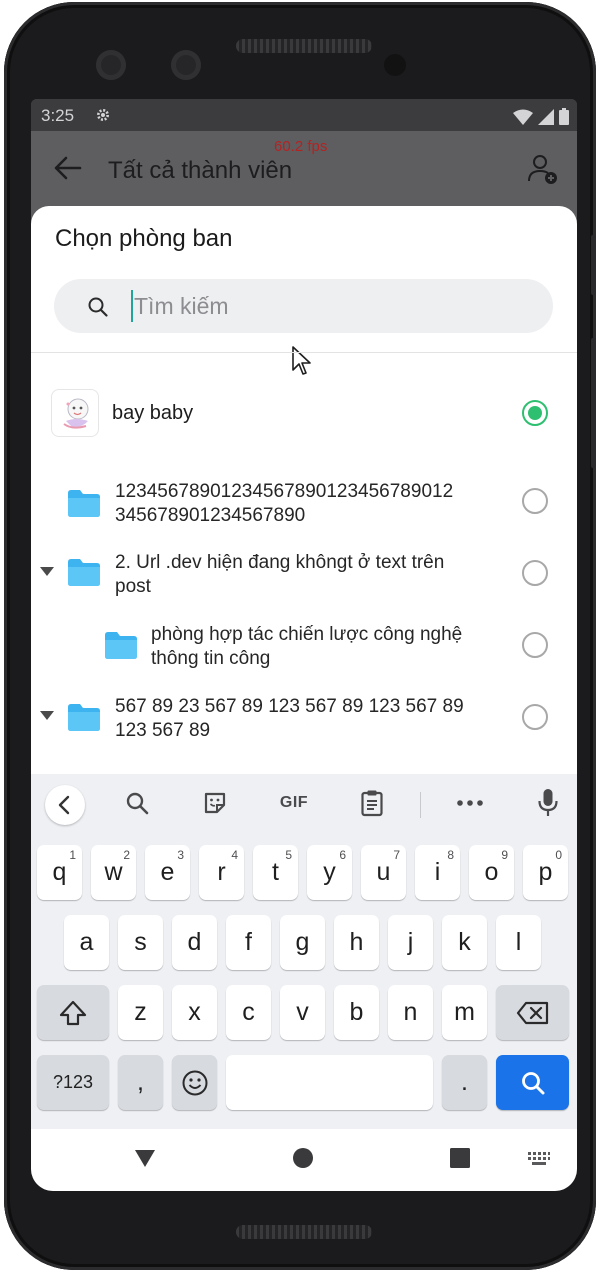 This screenshot has width=600, height=1275. I want to click on sheet-title: Chọn phòng ban, so click(144, 238).